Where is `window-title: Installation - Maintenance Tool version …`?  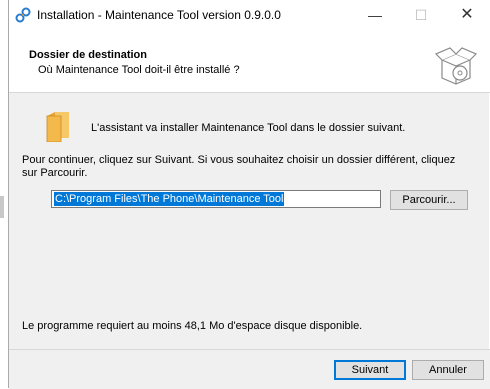
window-title: Installation - Maintenance Tool version … is located at coordinates (159, 15).